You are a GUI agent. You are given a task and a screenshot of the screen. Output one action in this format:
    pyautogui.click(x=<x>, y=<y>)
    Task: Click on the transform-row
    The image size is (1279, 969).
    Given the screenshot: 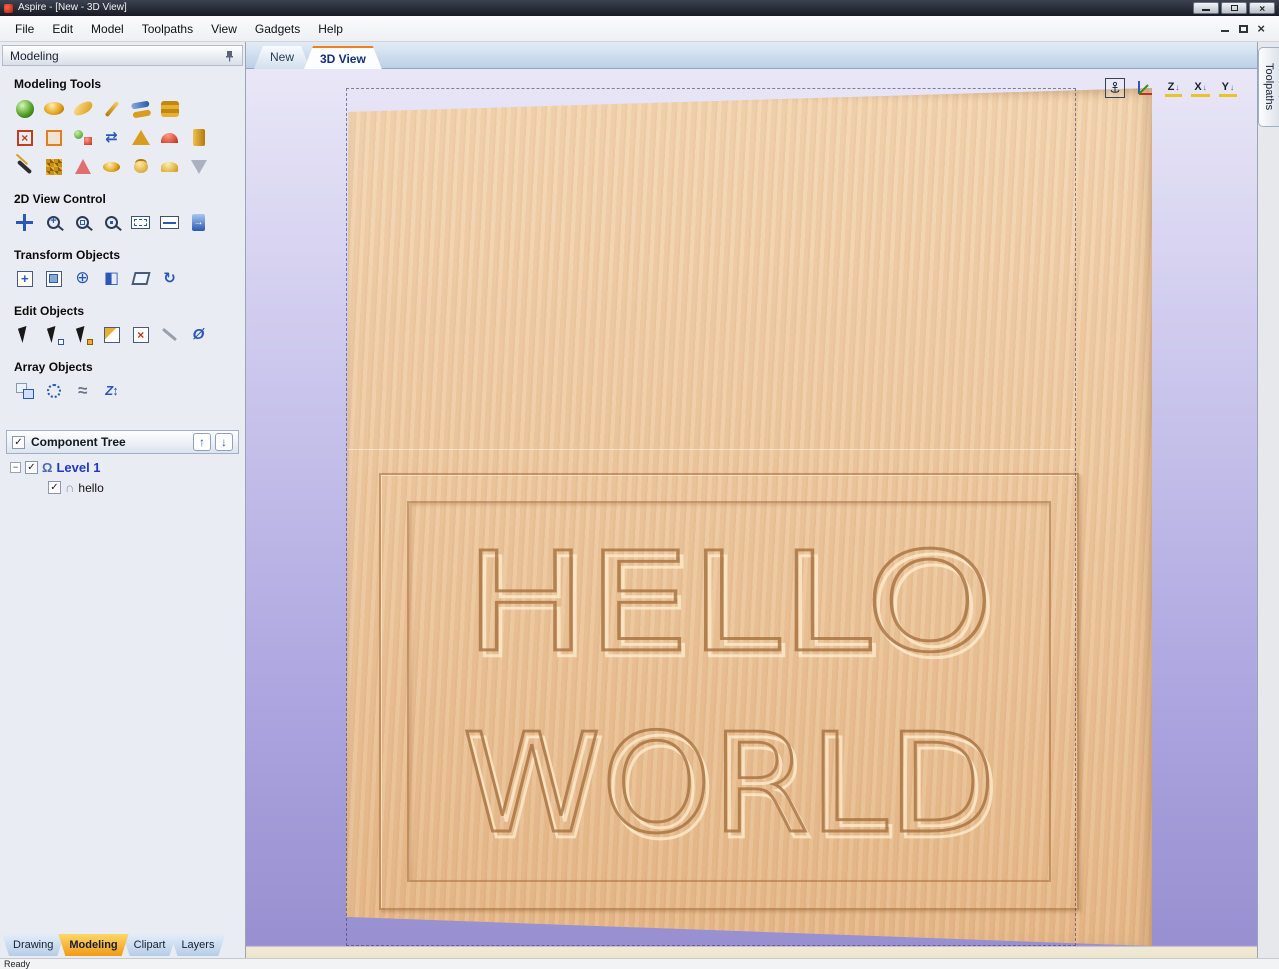 What is the action you would take?
    pyautogui.click(x=97, y=278)
    